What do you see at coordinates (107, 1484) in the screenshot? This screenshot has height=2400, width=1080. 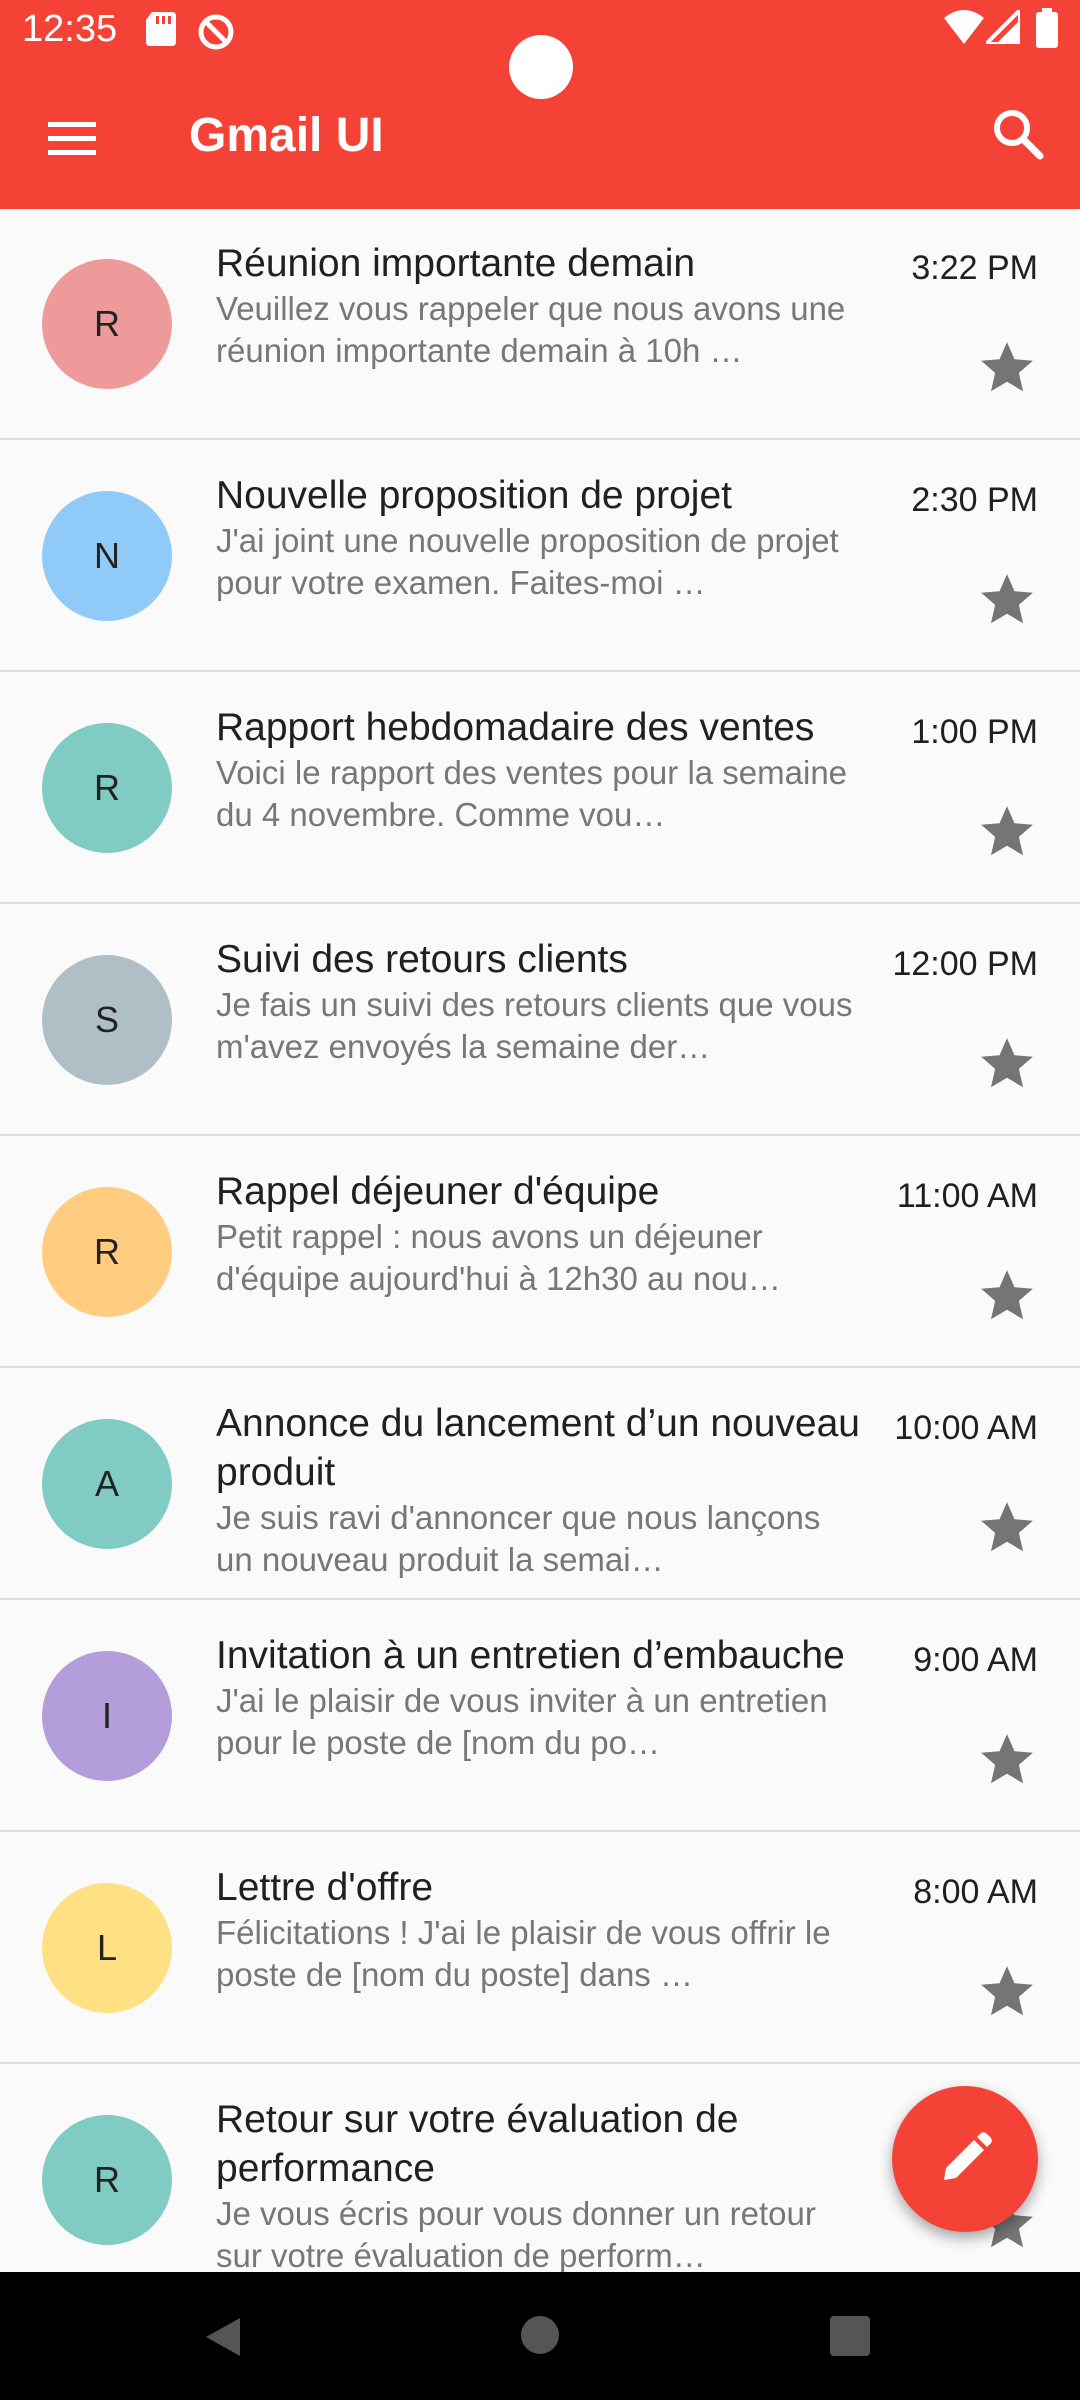 I see `sender-avatar: A` at bounding box center [107, 1484].